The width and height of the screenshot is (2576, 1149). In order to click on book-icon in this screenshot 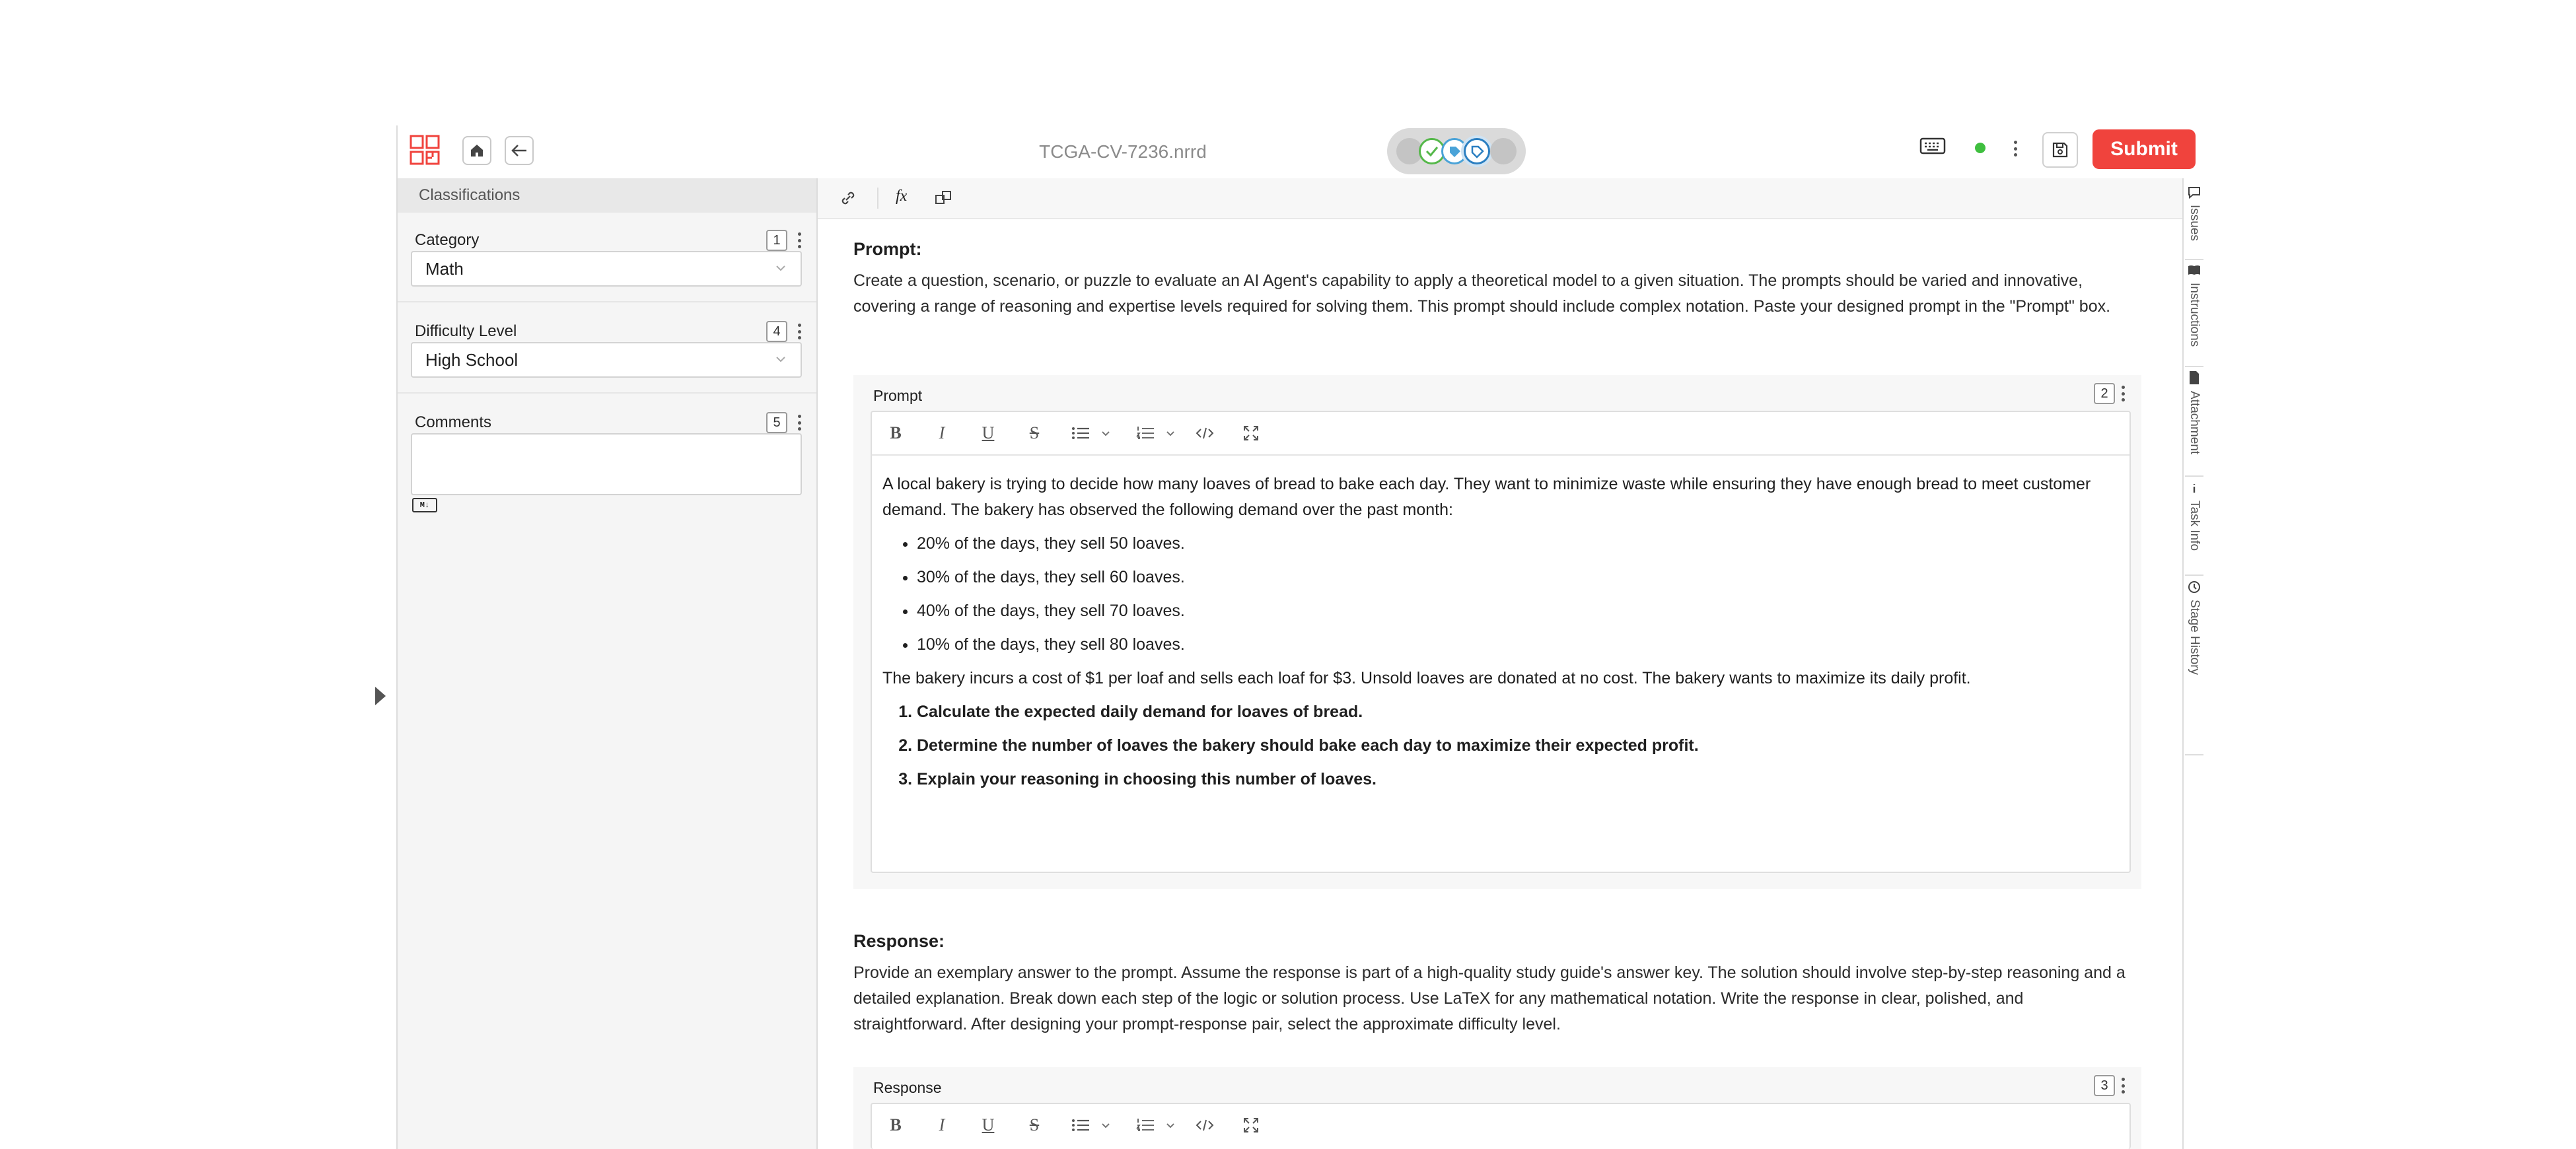, I will do `click(2194, 270)`.